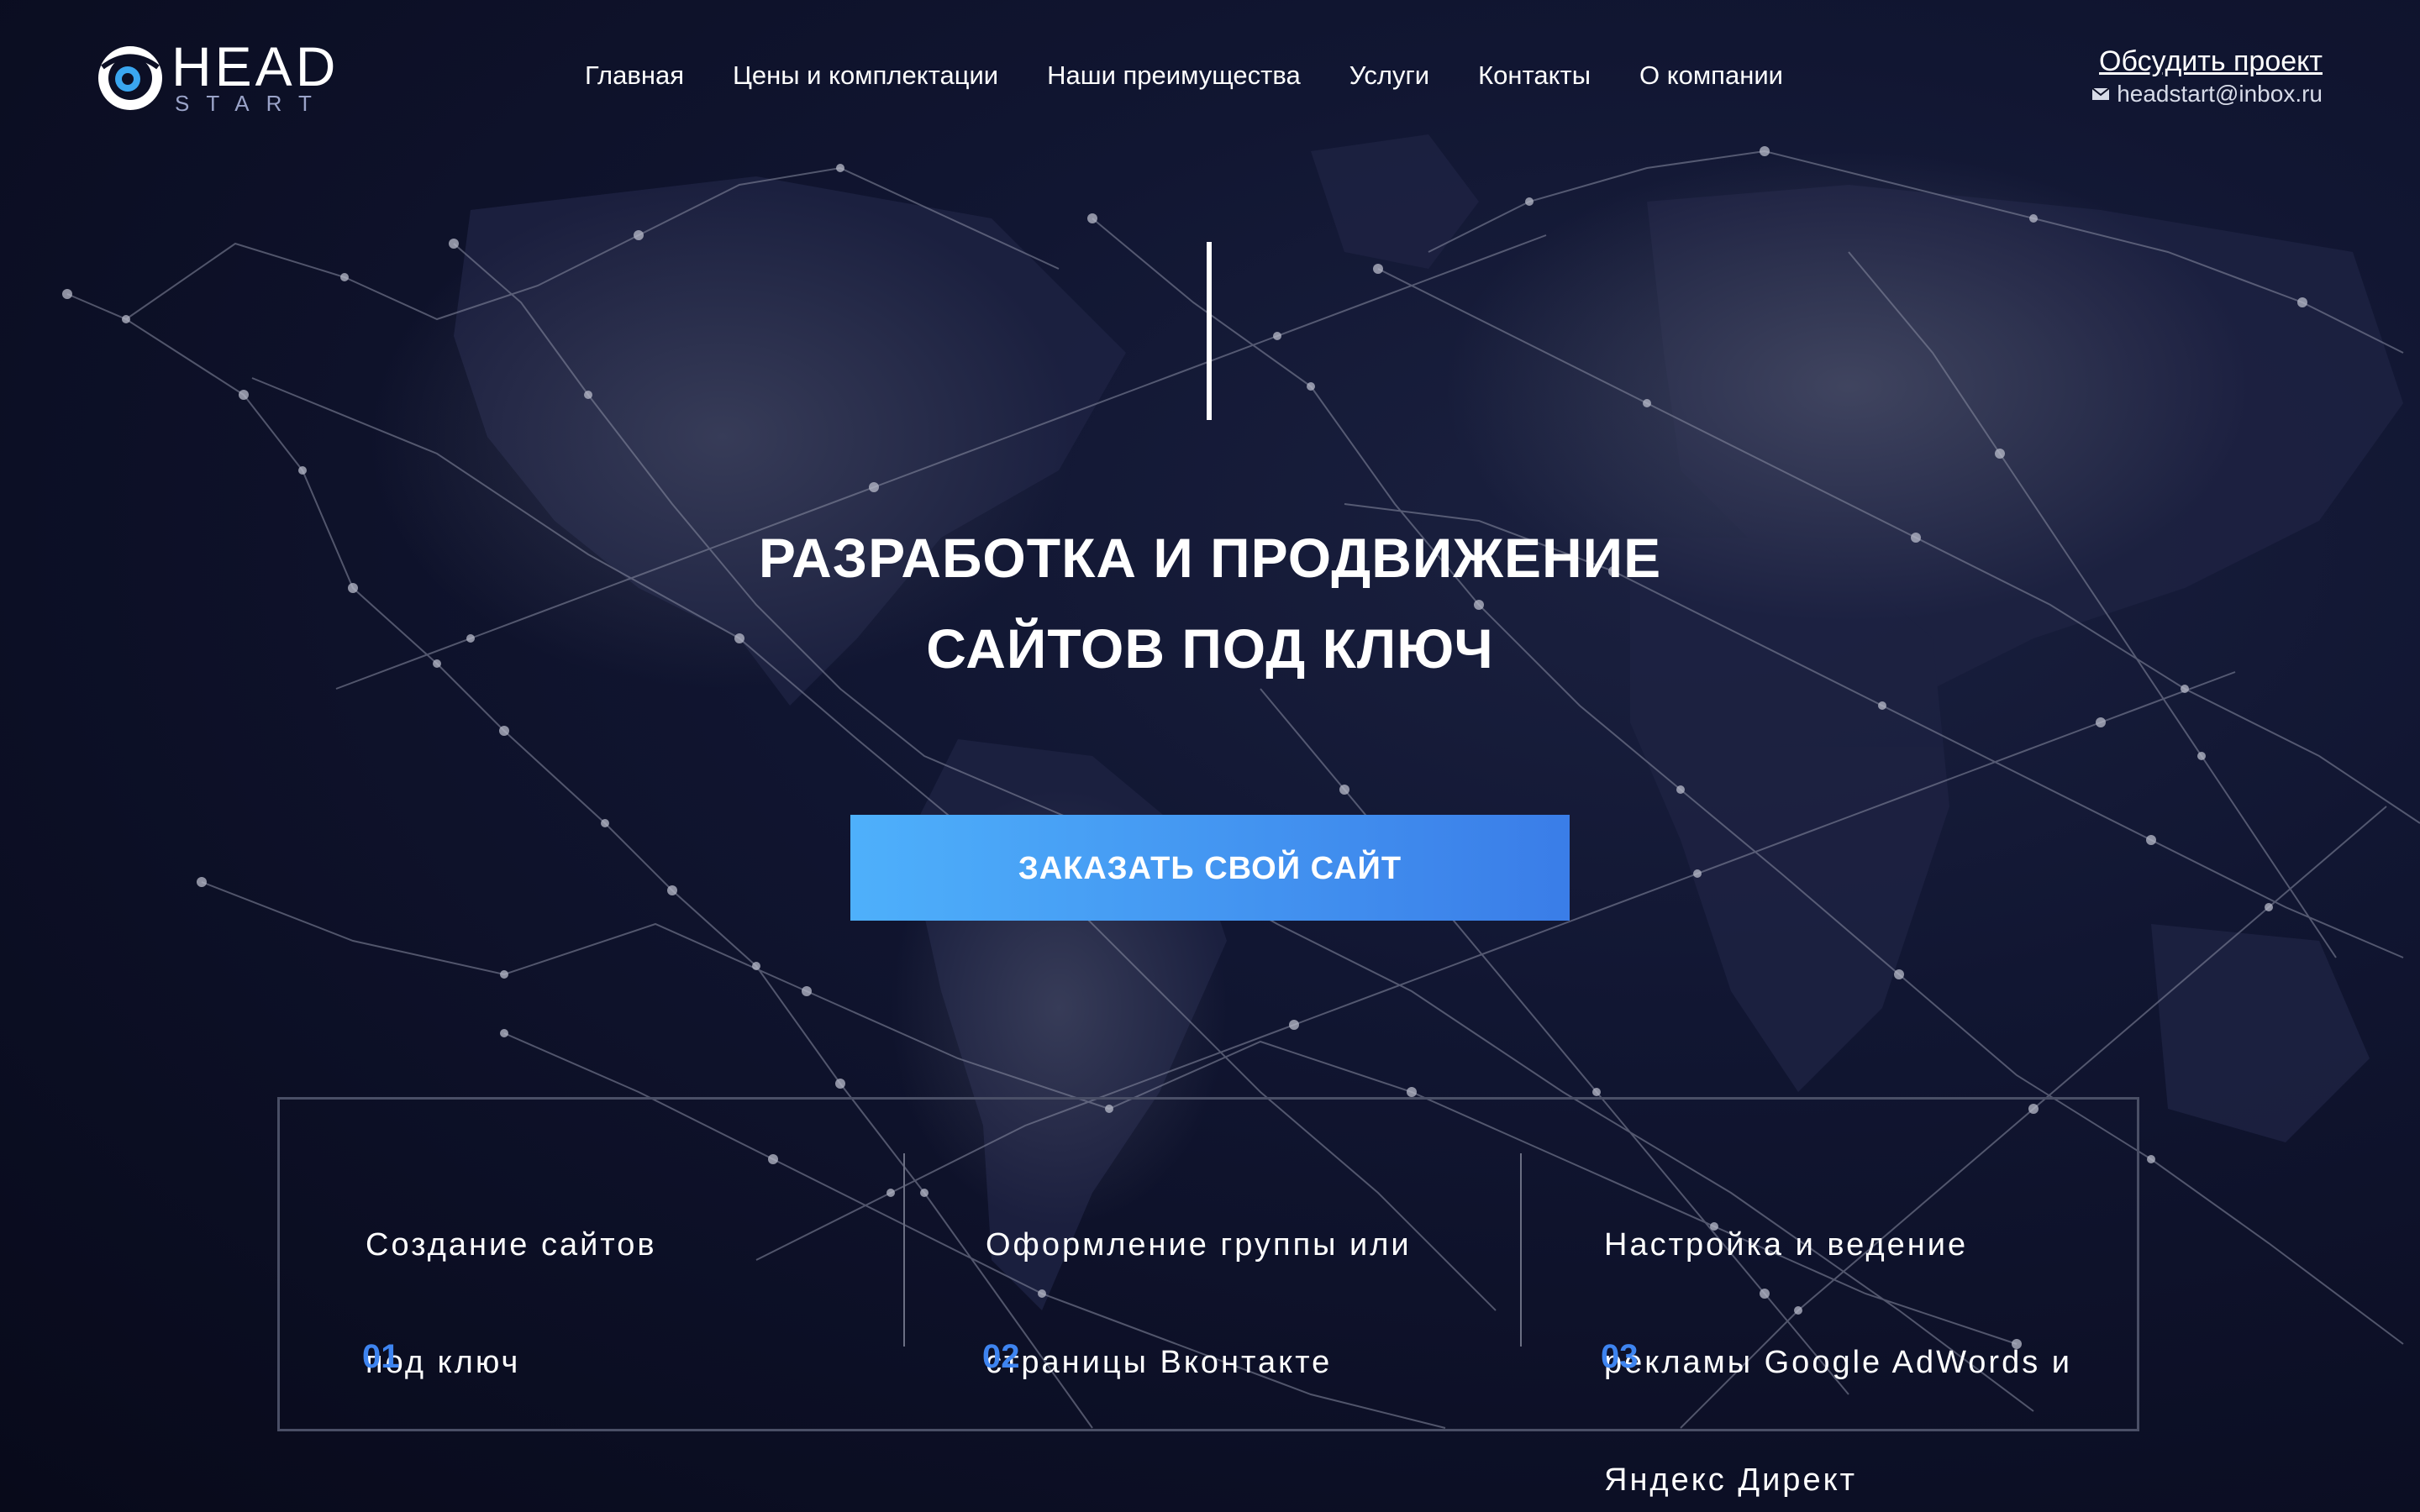  Describe the element at coordinates (1174, 75) in the screenshot. I see `nav-item-advantages: Наши преимущества` at that location.